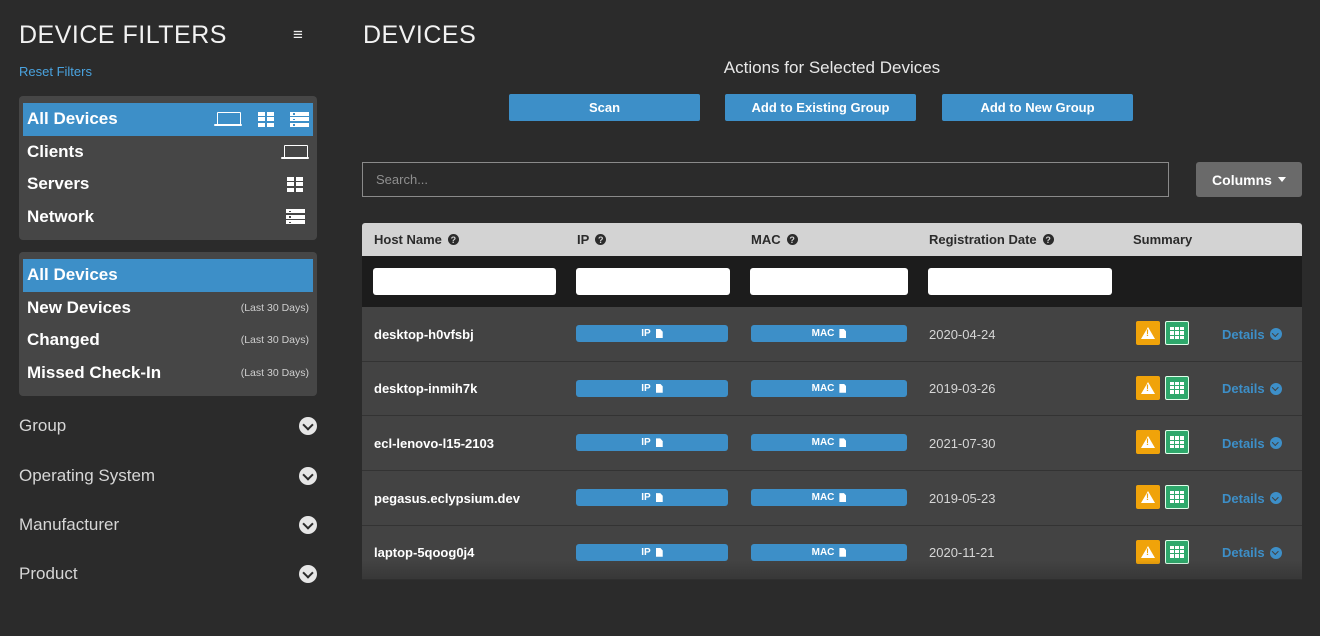  I want to click on columns-button: Columns, so click(1249, 179).